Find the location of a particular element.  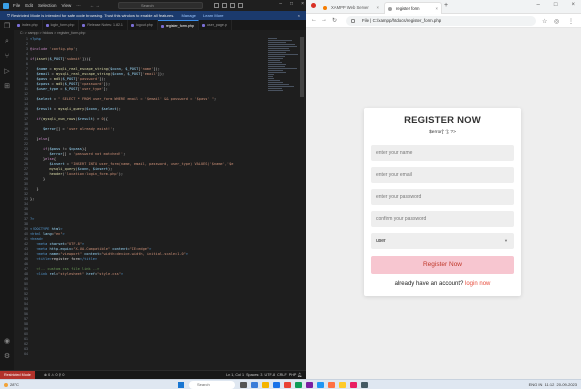

customize-layout-icon is located at coordinates (240, 5).